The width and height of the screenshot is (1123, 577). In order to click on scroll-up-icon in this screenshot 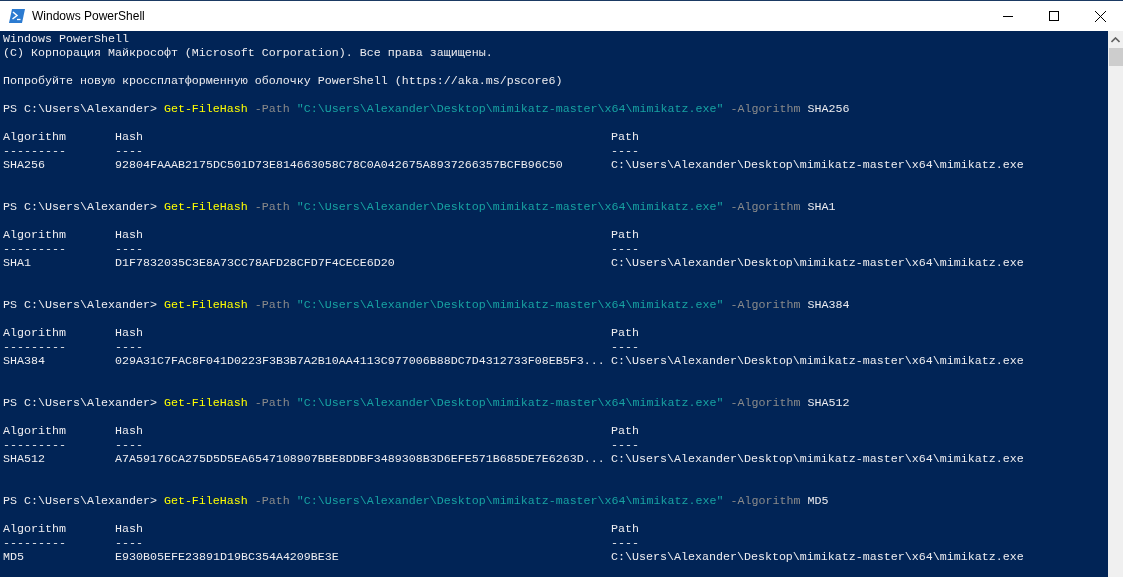, I will do `click(1115, 40)`.